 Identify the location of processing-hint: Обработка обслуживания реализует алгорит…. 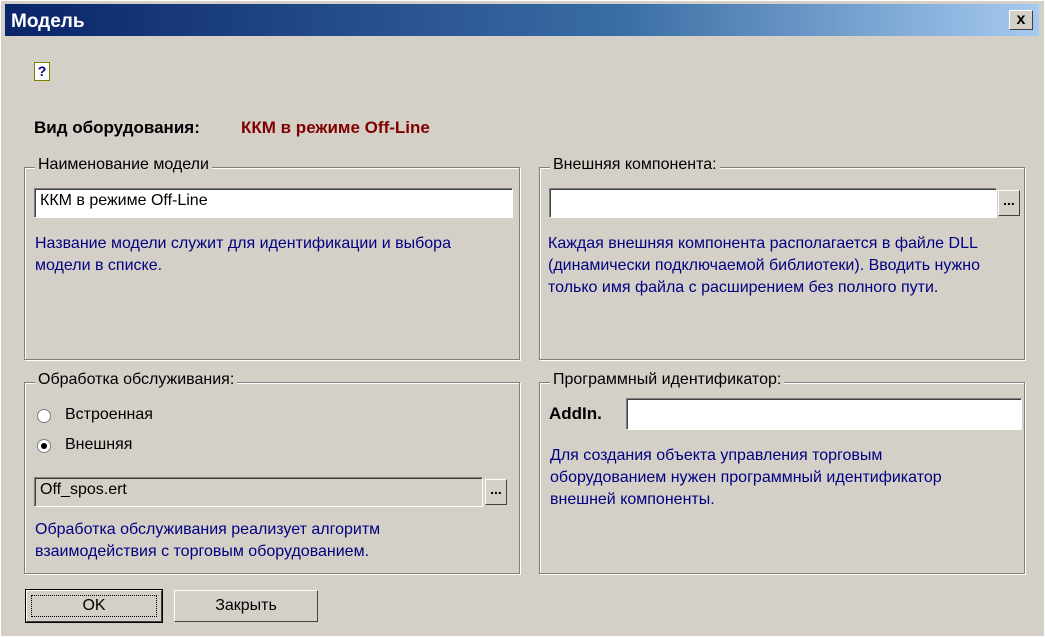
(208, 540).